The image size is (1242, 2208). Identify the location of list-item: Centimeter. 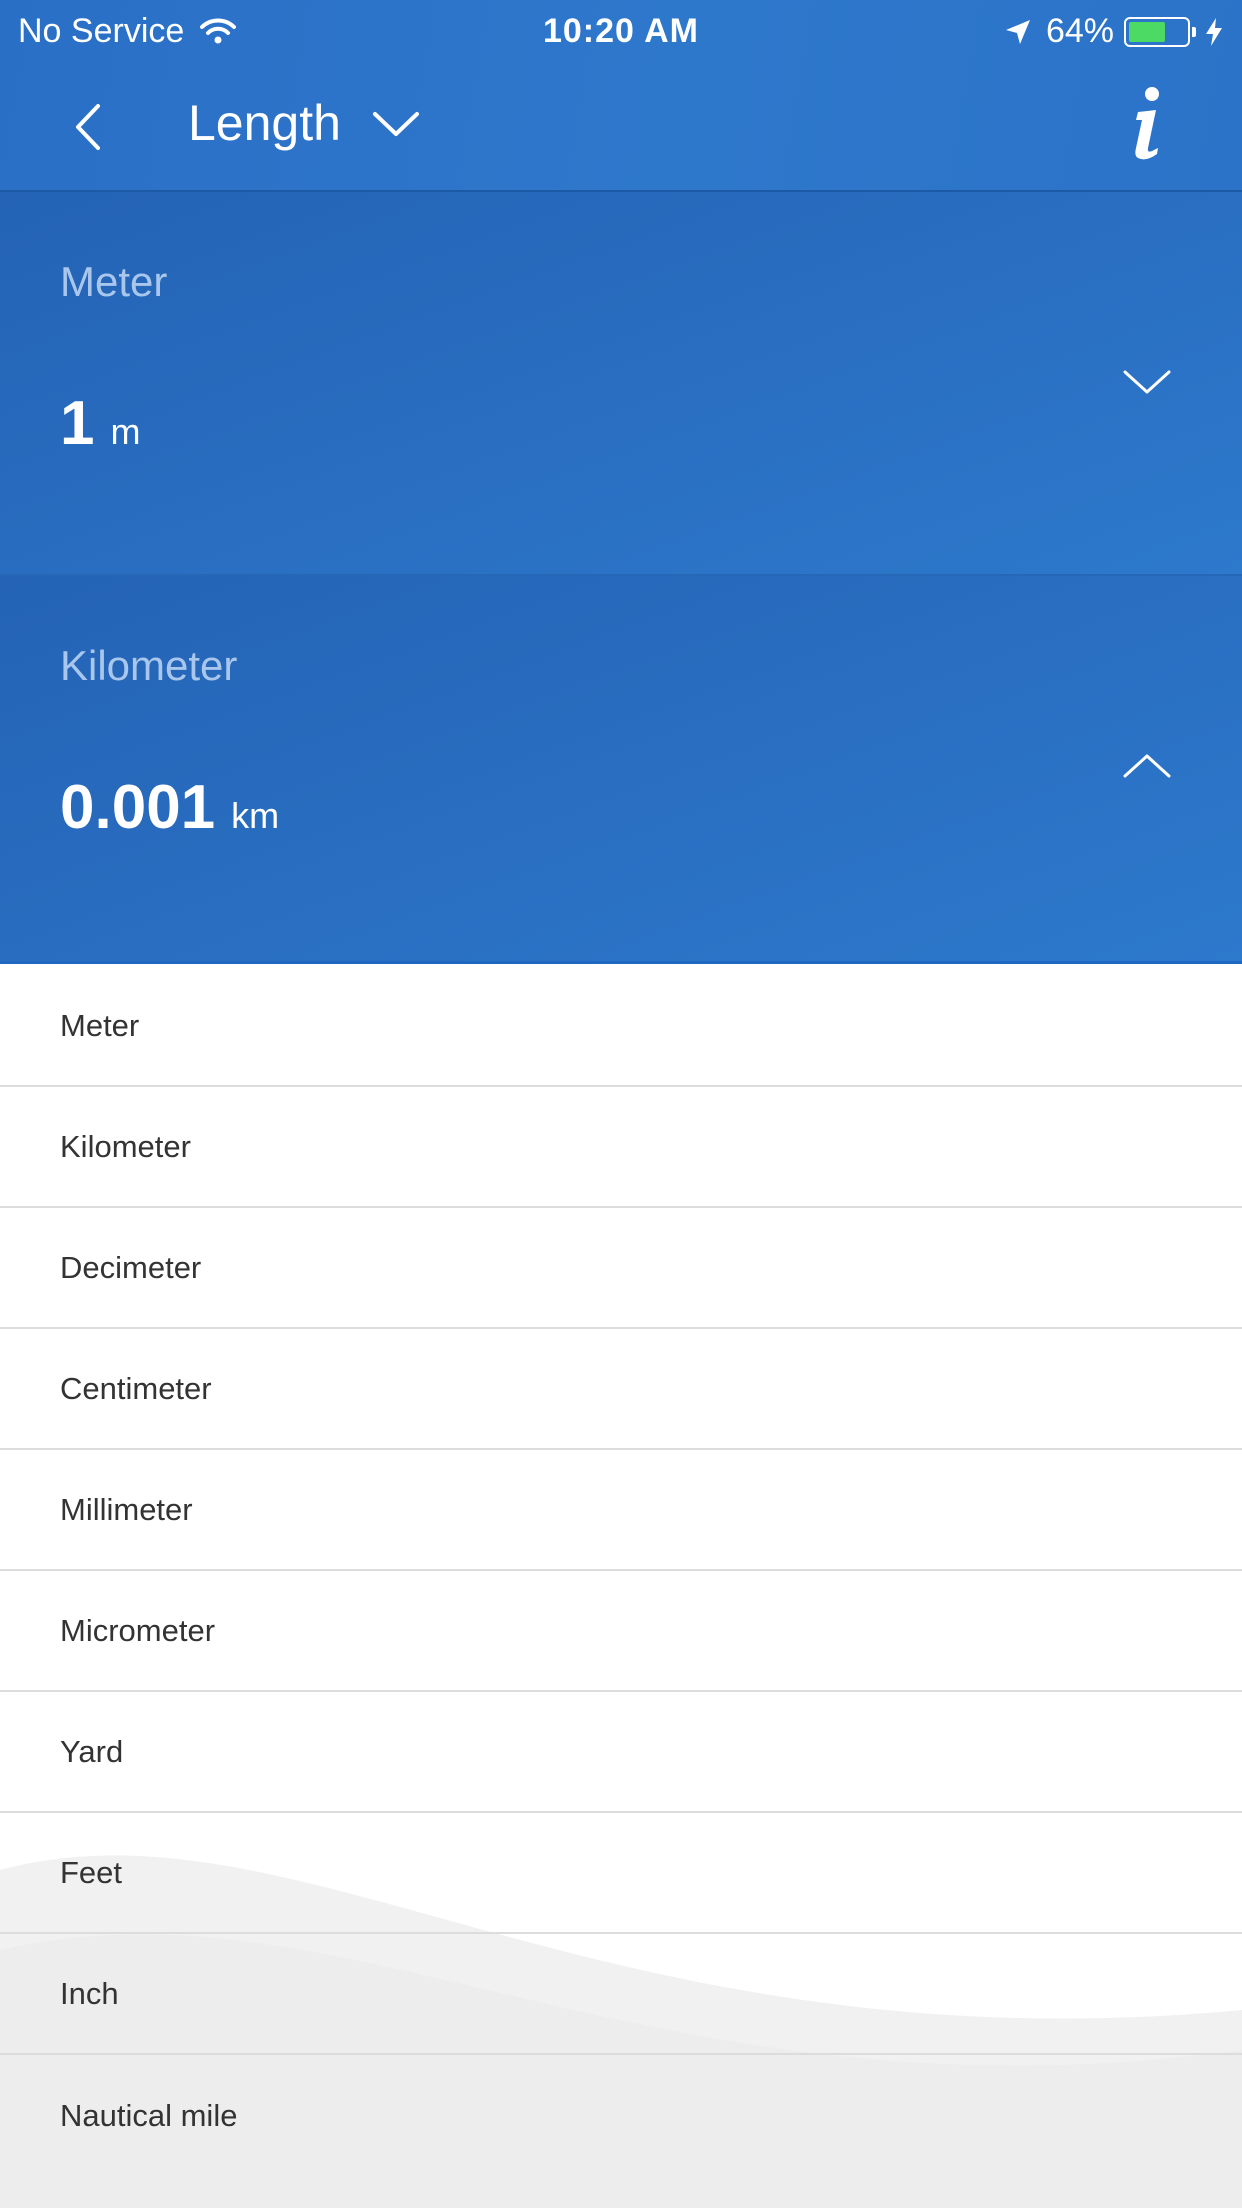
(621, 1389).